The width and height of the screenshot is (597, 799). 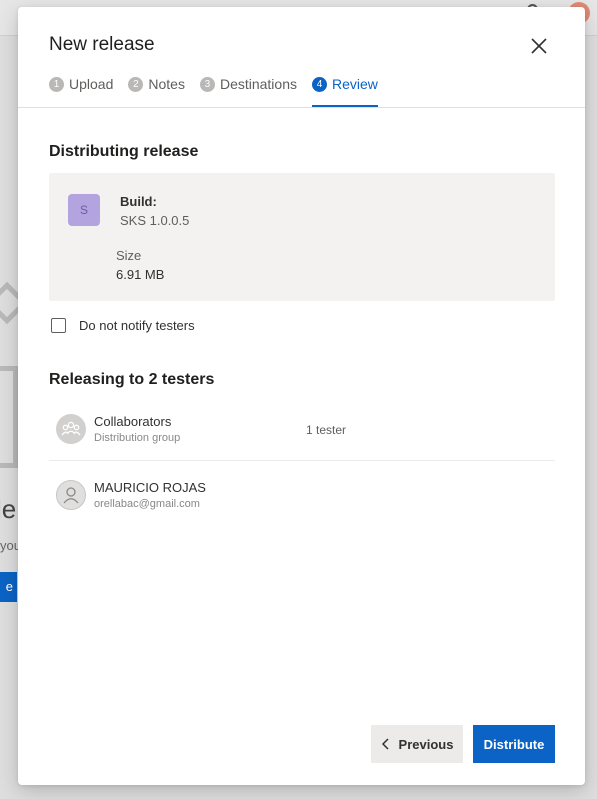 I want to click on app-icon: S, so click(x=84, y=210).